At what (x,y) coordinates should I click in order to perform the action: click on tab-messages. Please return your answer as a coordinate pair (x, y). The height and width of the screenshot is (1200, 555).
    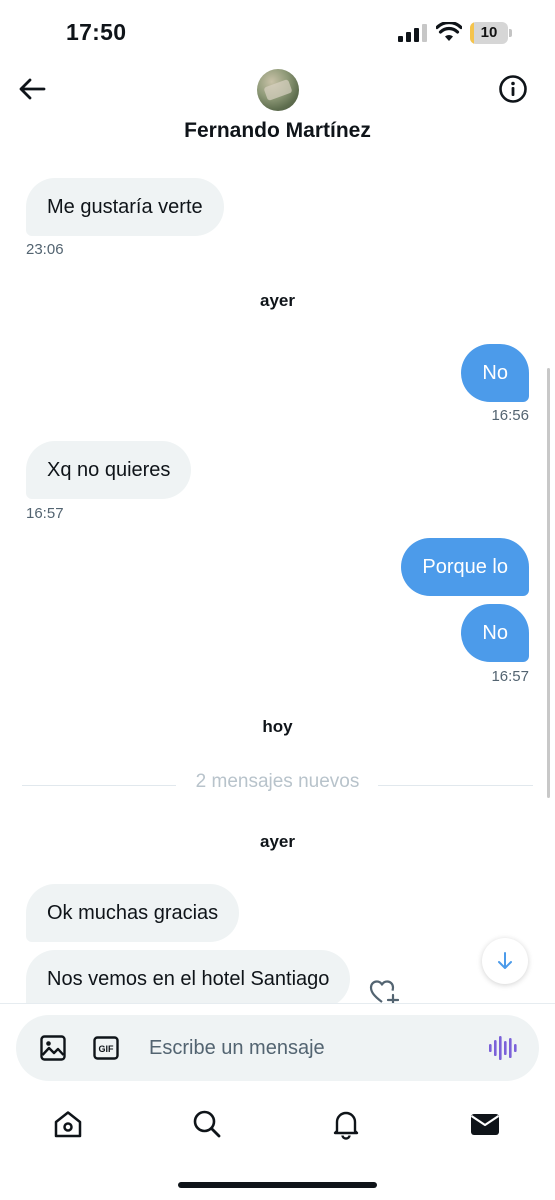
    Looking at the image, I should click on (485, 1124).